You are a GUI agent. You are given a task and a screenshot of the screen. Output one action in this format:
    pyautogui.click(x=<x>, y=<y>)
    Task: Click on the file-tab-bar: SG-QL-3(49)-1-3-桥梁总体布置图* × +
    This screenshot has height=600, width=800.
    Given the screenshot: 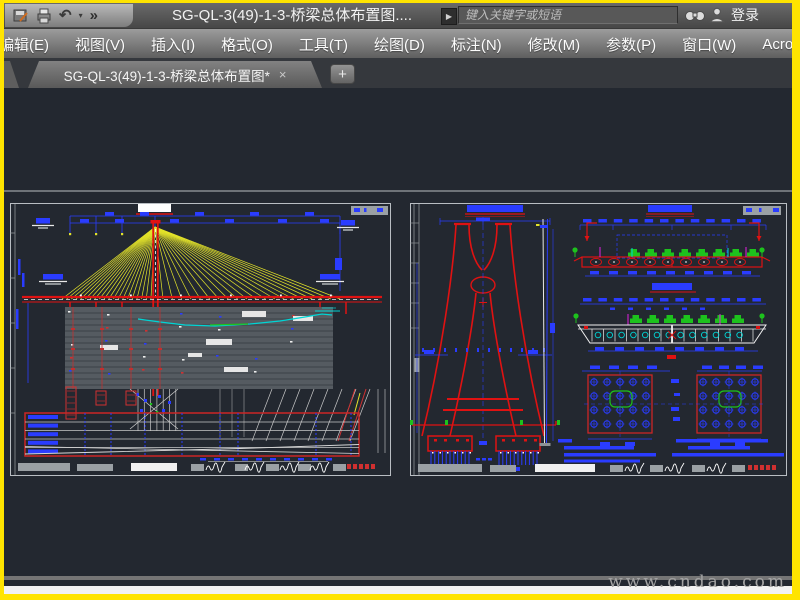 What is the action you would take?
    pyautogui.click(x=398, y=73)
    